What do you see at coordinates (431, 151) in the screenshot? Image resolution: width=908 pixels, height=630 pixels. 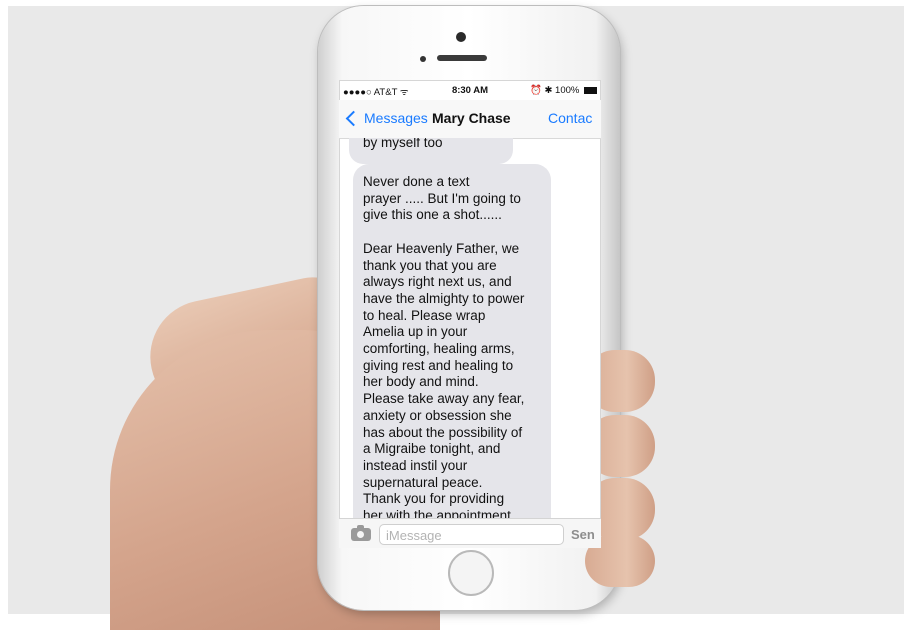 I see `previous-message-bubble: by myself too` at bounding box center [431, 151].